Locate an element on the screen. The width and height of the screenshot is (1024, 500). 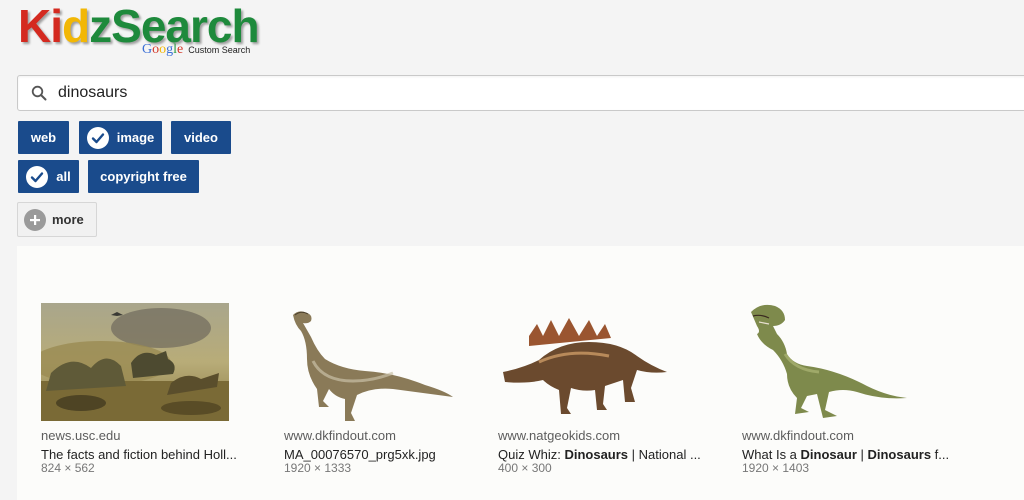
custom-search-tagline: Custom Search is located at coordinates (219, 50).